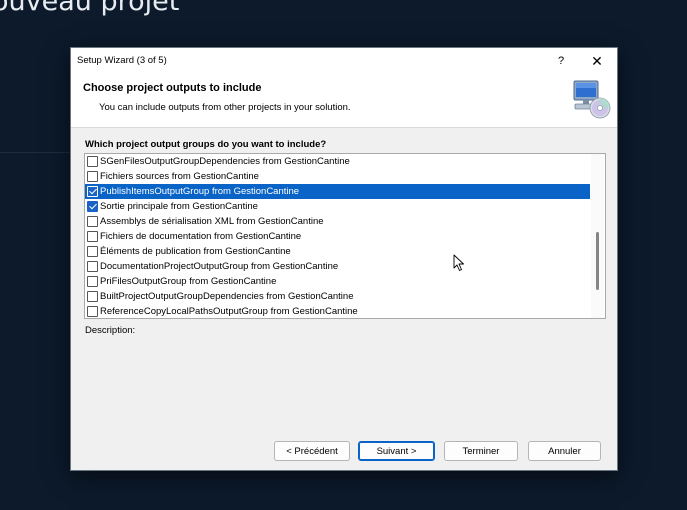  I want to click on list-item-label: Sortie principale from GestionCantine, so click(179, 206).